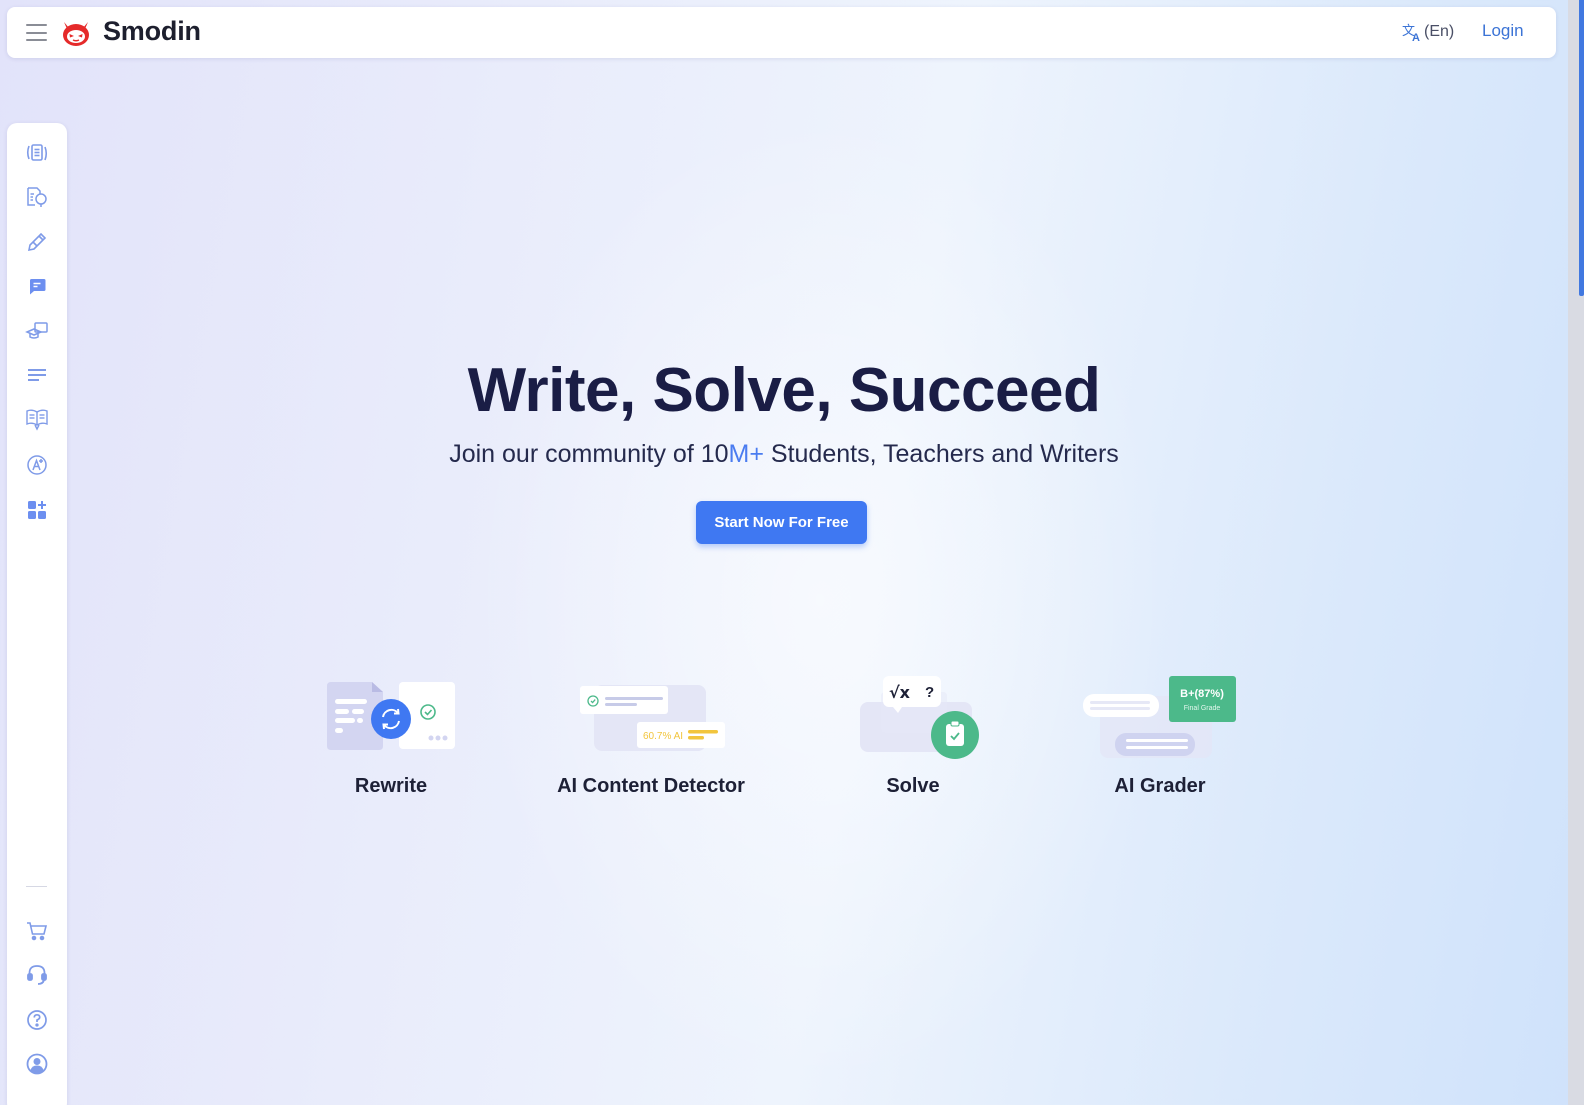  Describe the element at coordinates (784, 390) in the screenshot. I see `hero-title: Write, Solve, Succeed` at that location.